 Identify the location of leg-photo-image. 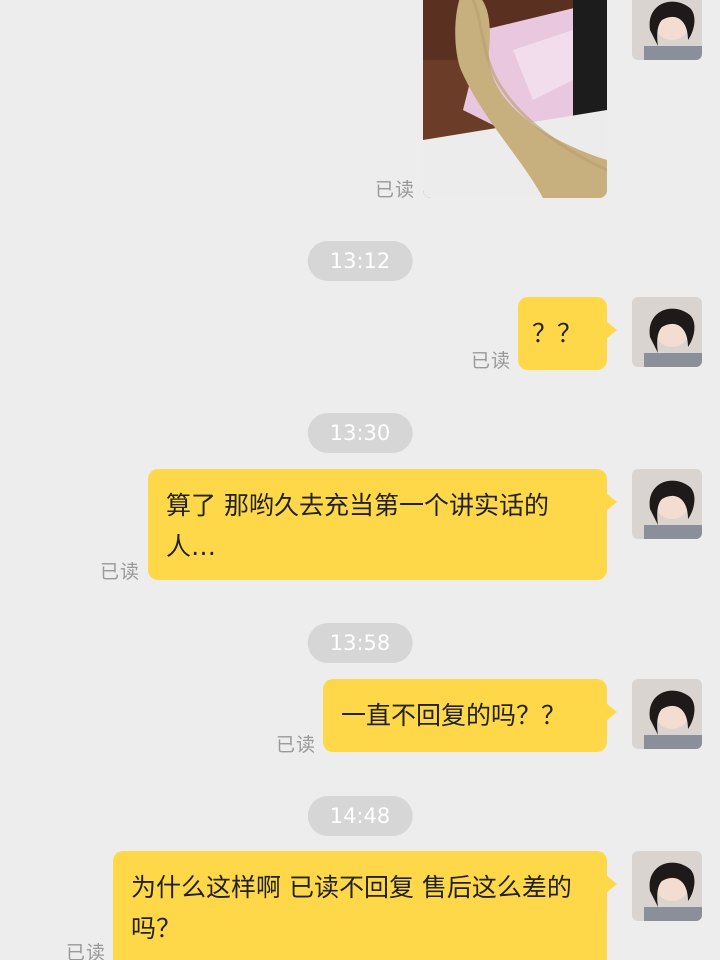
(515, 99).